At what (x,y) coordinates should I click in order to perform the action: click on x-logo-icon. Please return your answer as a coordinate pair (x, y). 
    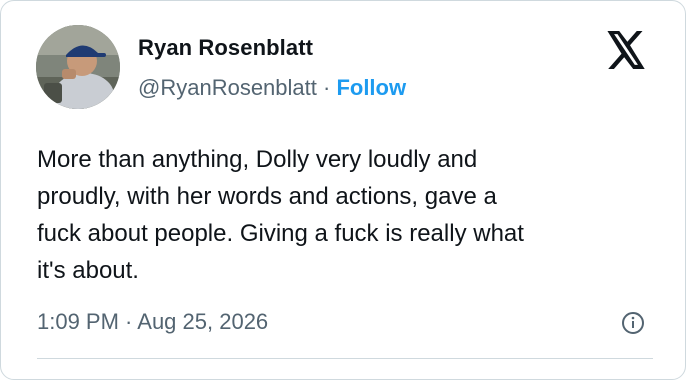
    Looking at the image, I should click on (626, 50).